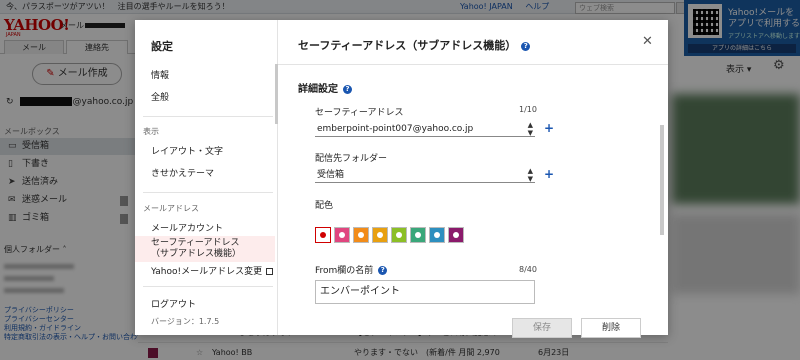 Image resolution: width=800 pixels, height=360 pixels. I want to click on address-change-label: Yahoo!メールアドレス変更, so click(207, 272).